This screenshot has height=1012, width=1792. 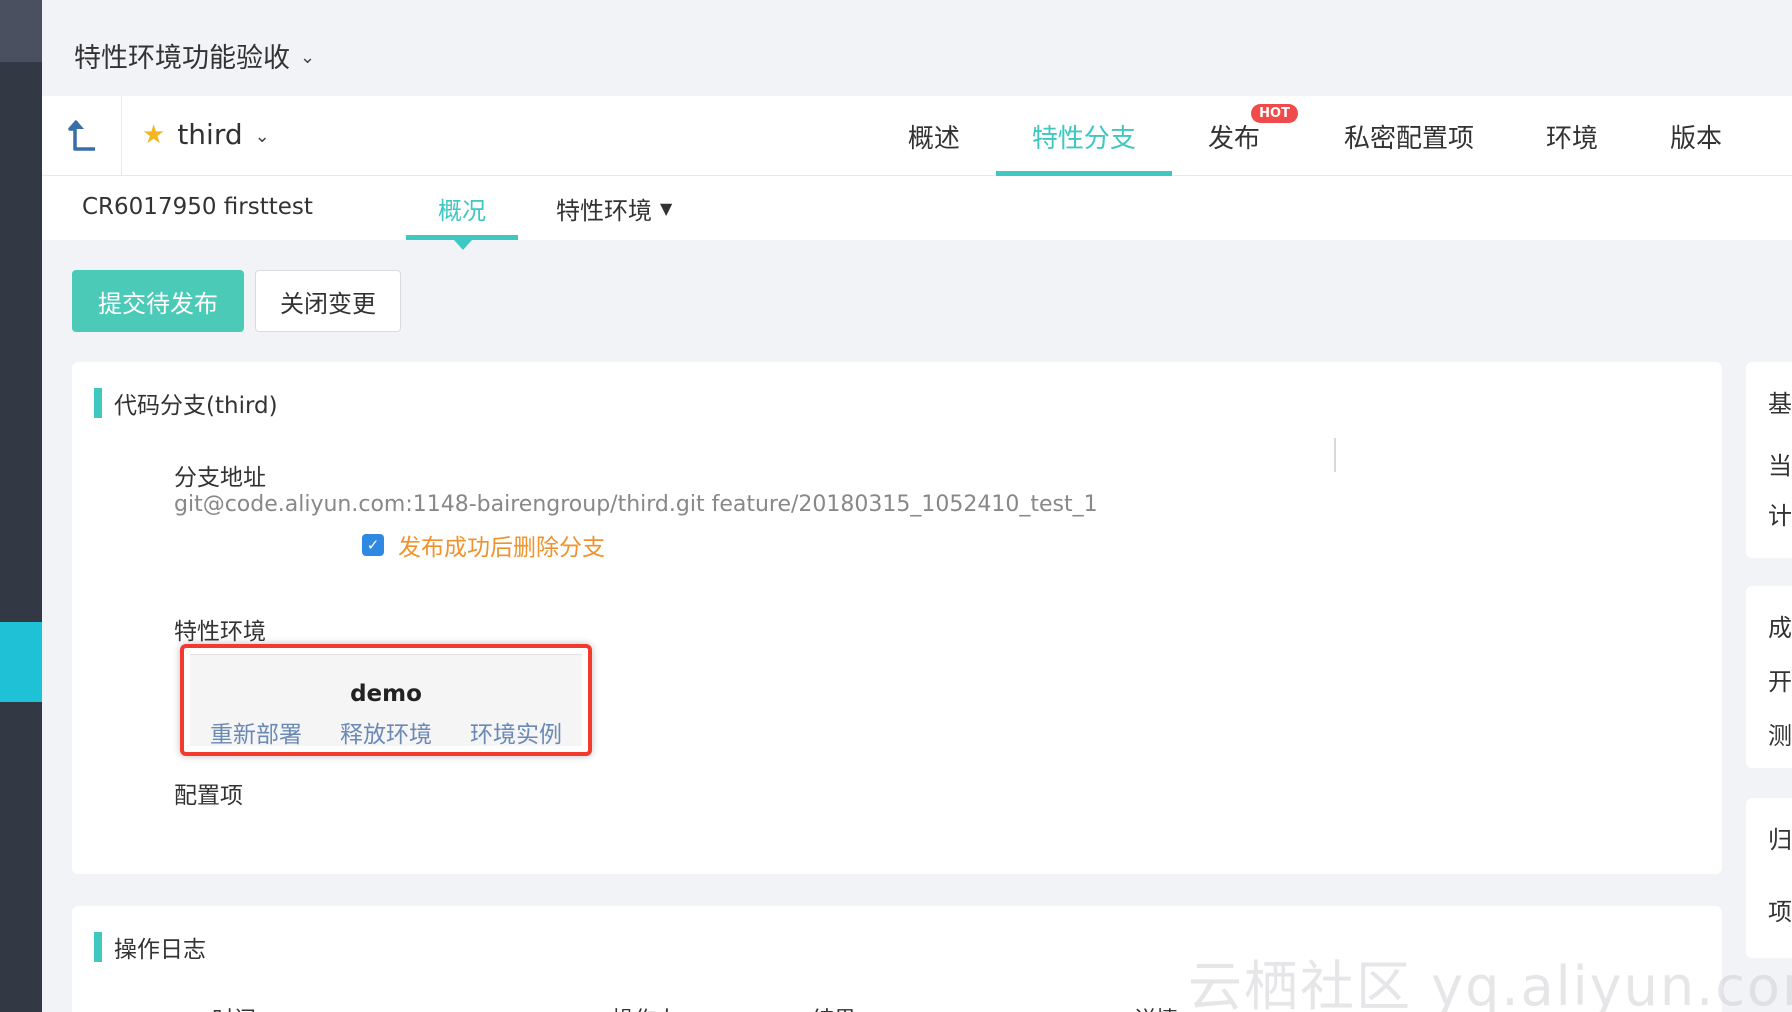 I want to click on section-title: 操作日志, so click(x=150, y=947).